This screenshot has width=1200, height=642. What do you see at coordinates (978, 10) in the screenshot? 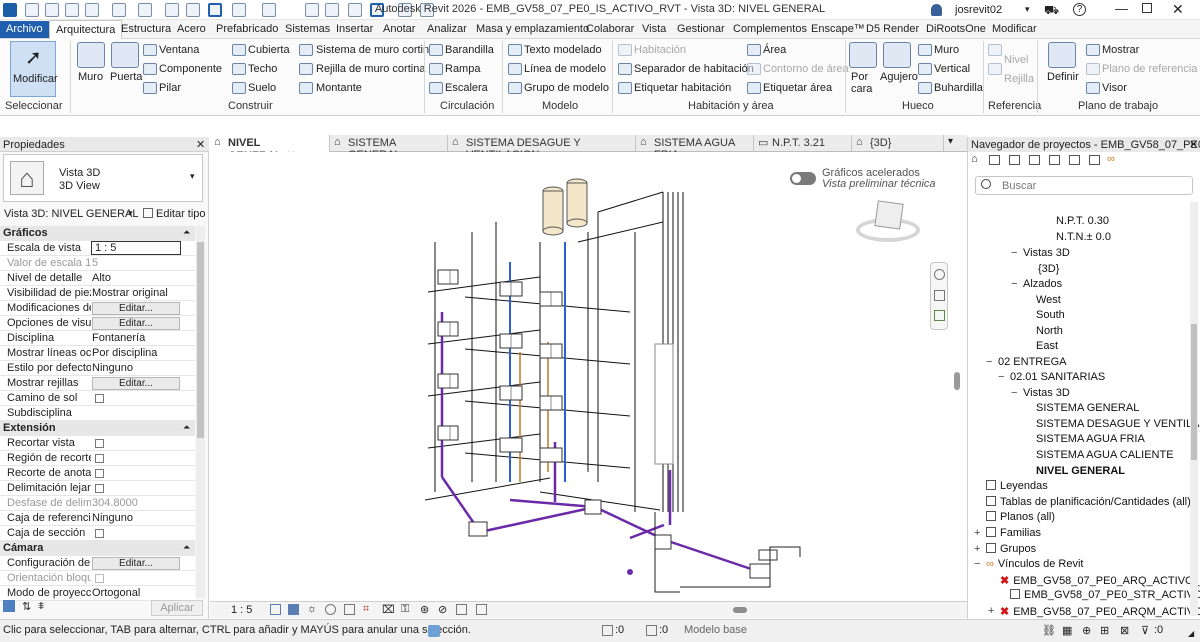
I see `user-name: josrevit02` at bounding box center [978, 10].